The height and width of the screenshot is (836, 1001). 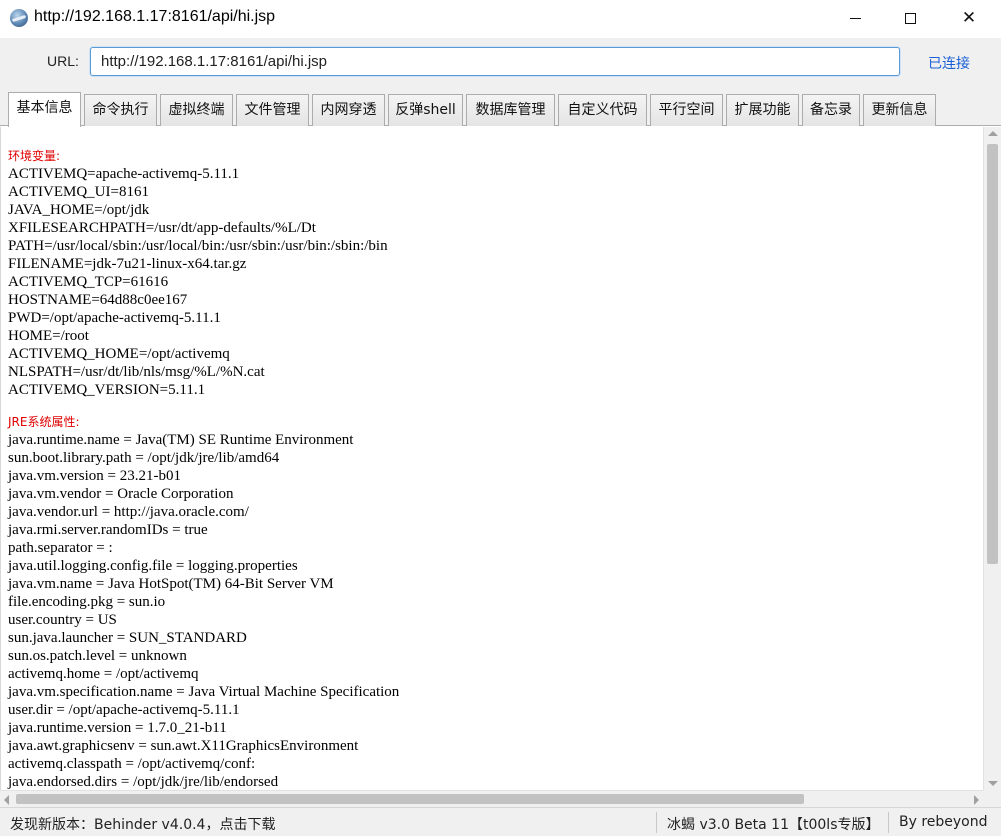 What do you see at coordinates (124, 174) in the screenshot?
I see `env-line: ACTIVEMQ=apache-activemq-5.11.1` at bounding box center [124, 174].